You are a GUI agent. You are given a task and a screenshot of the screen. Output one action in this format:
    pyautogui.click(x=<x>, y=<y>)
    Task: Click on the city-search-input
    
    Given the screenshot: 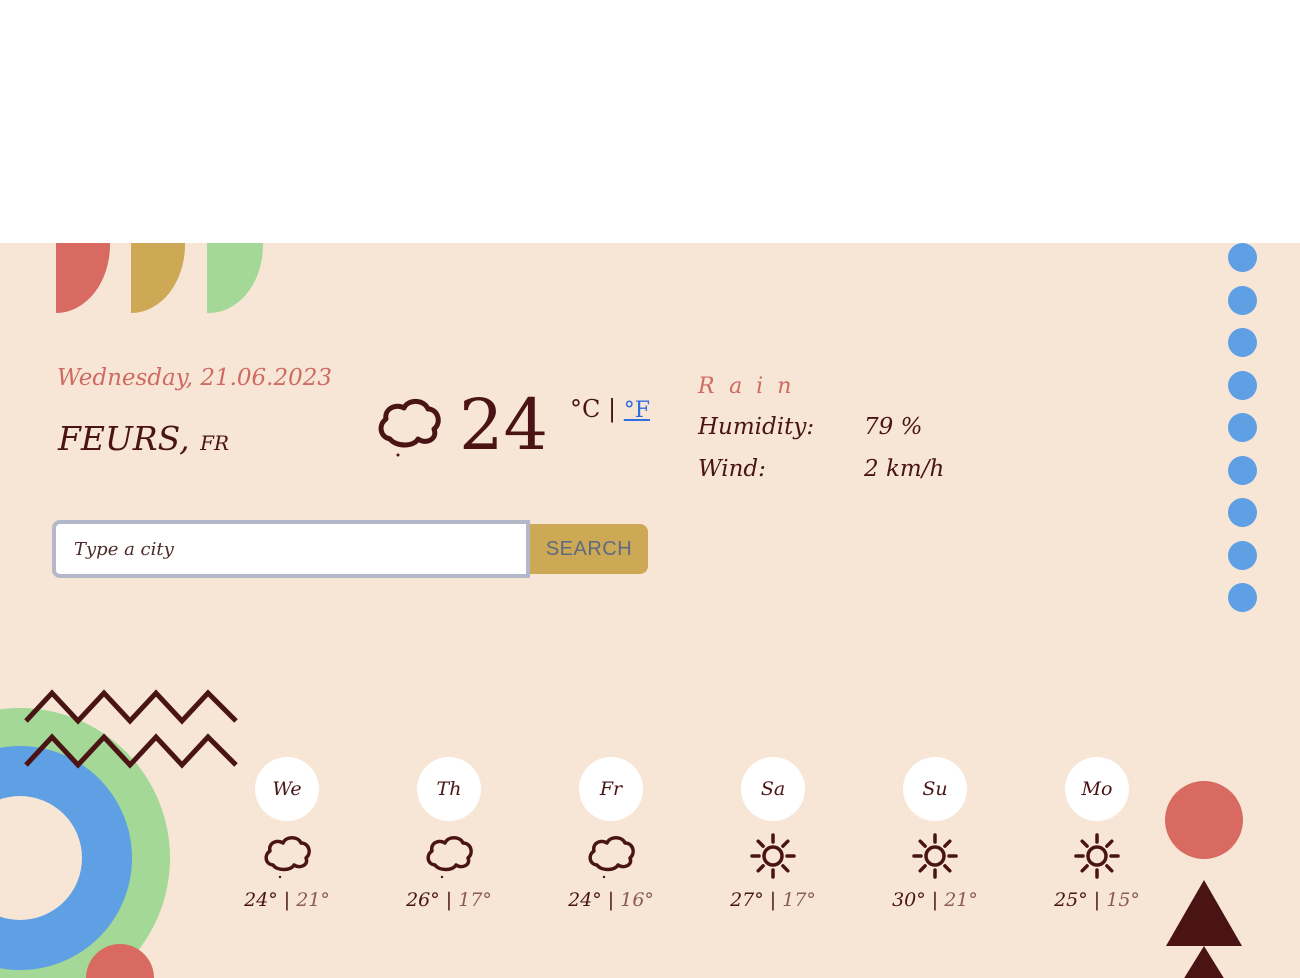 What is the action you would take?
    pyautogui.click(x=291, y=549)
    